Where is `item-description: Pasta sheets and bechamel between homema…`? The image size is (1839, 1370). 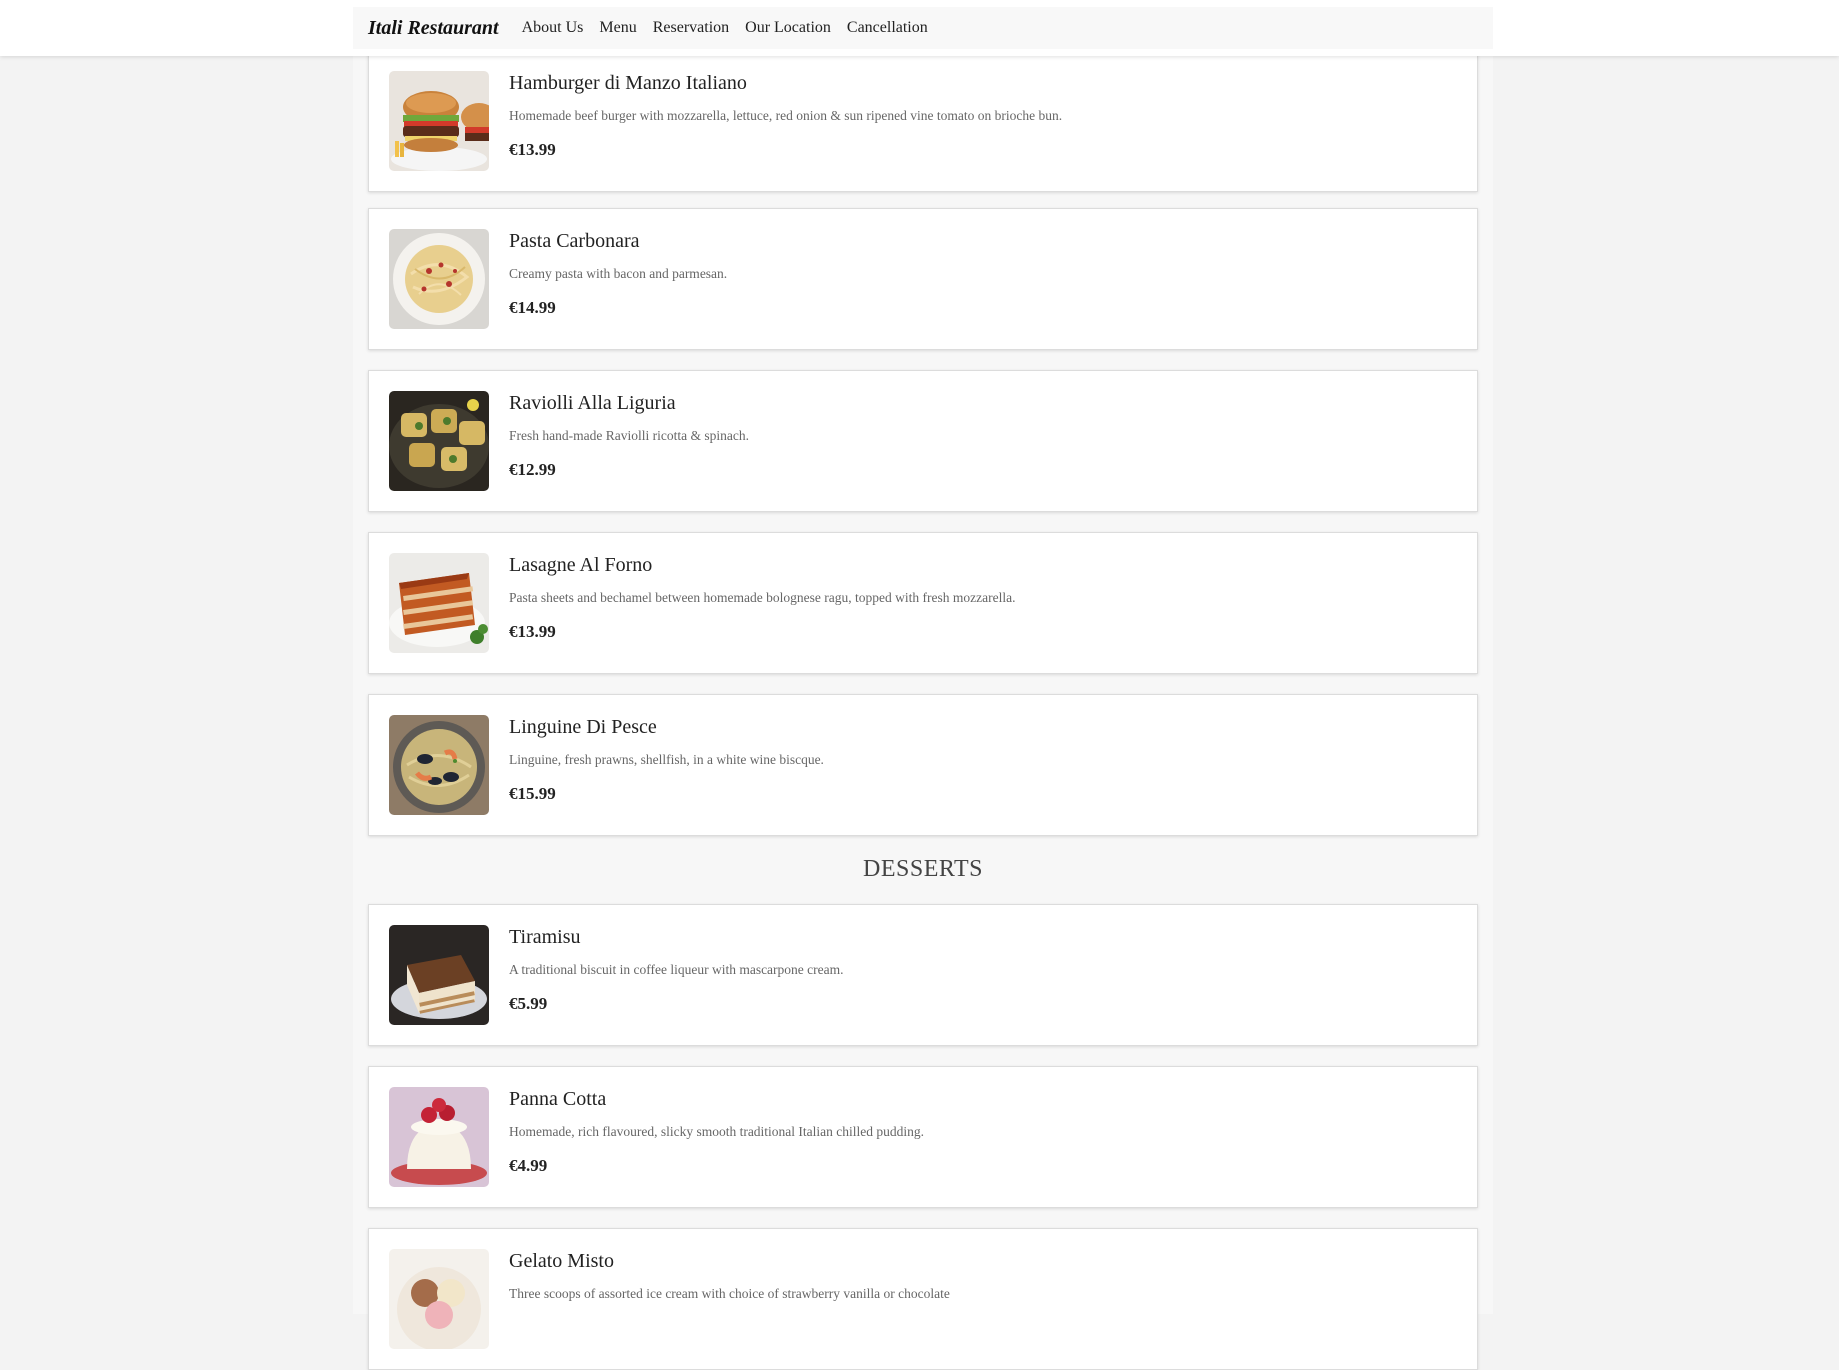 item-description: Pasta sheets and bechamel between homema… is located at coordinates (762, 597).